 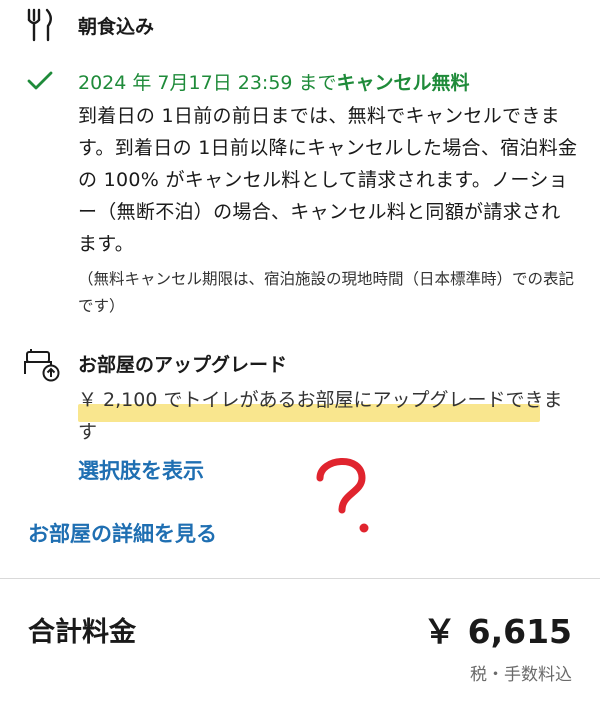 I want to click on total-label: 合計料金, so click(x=82, y=632).